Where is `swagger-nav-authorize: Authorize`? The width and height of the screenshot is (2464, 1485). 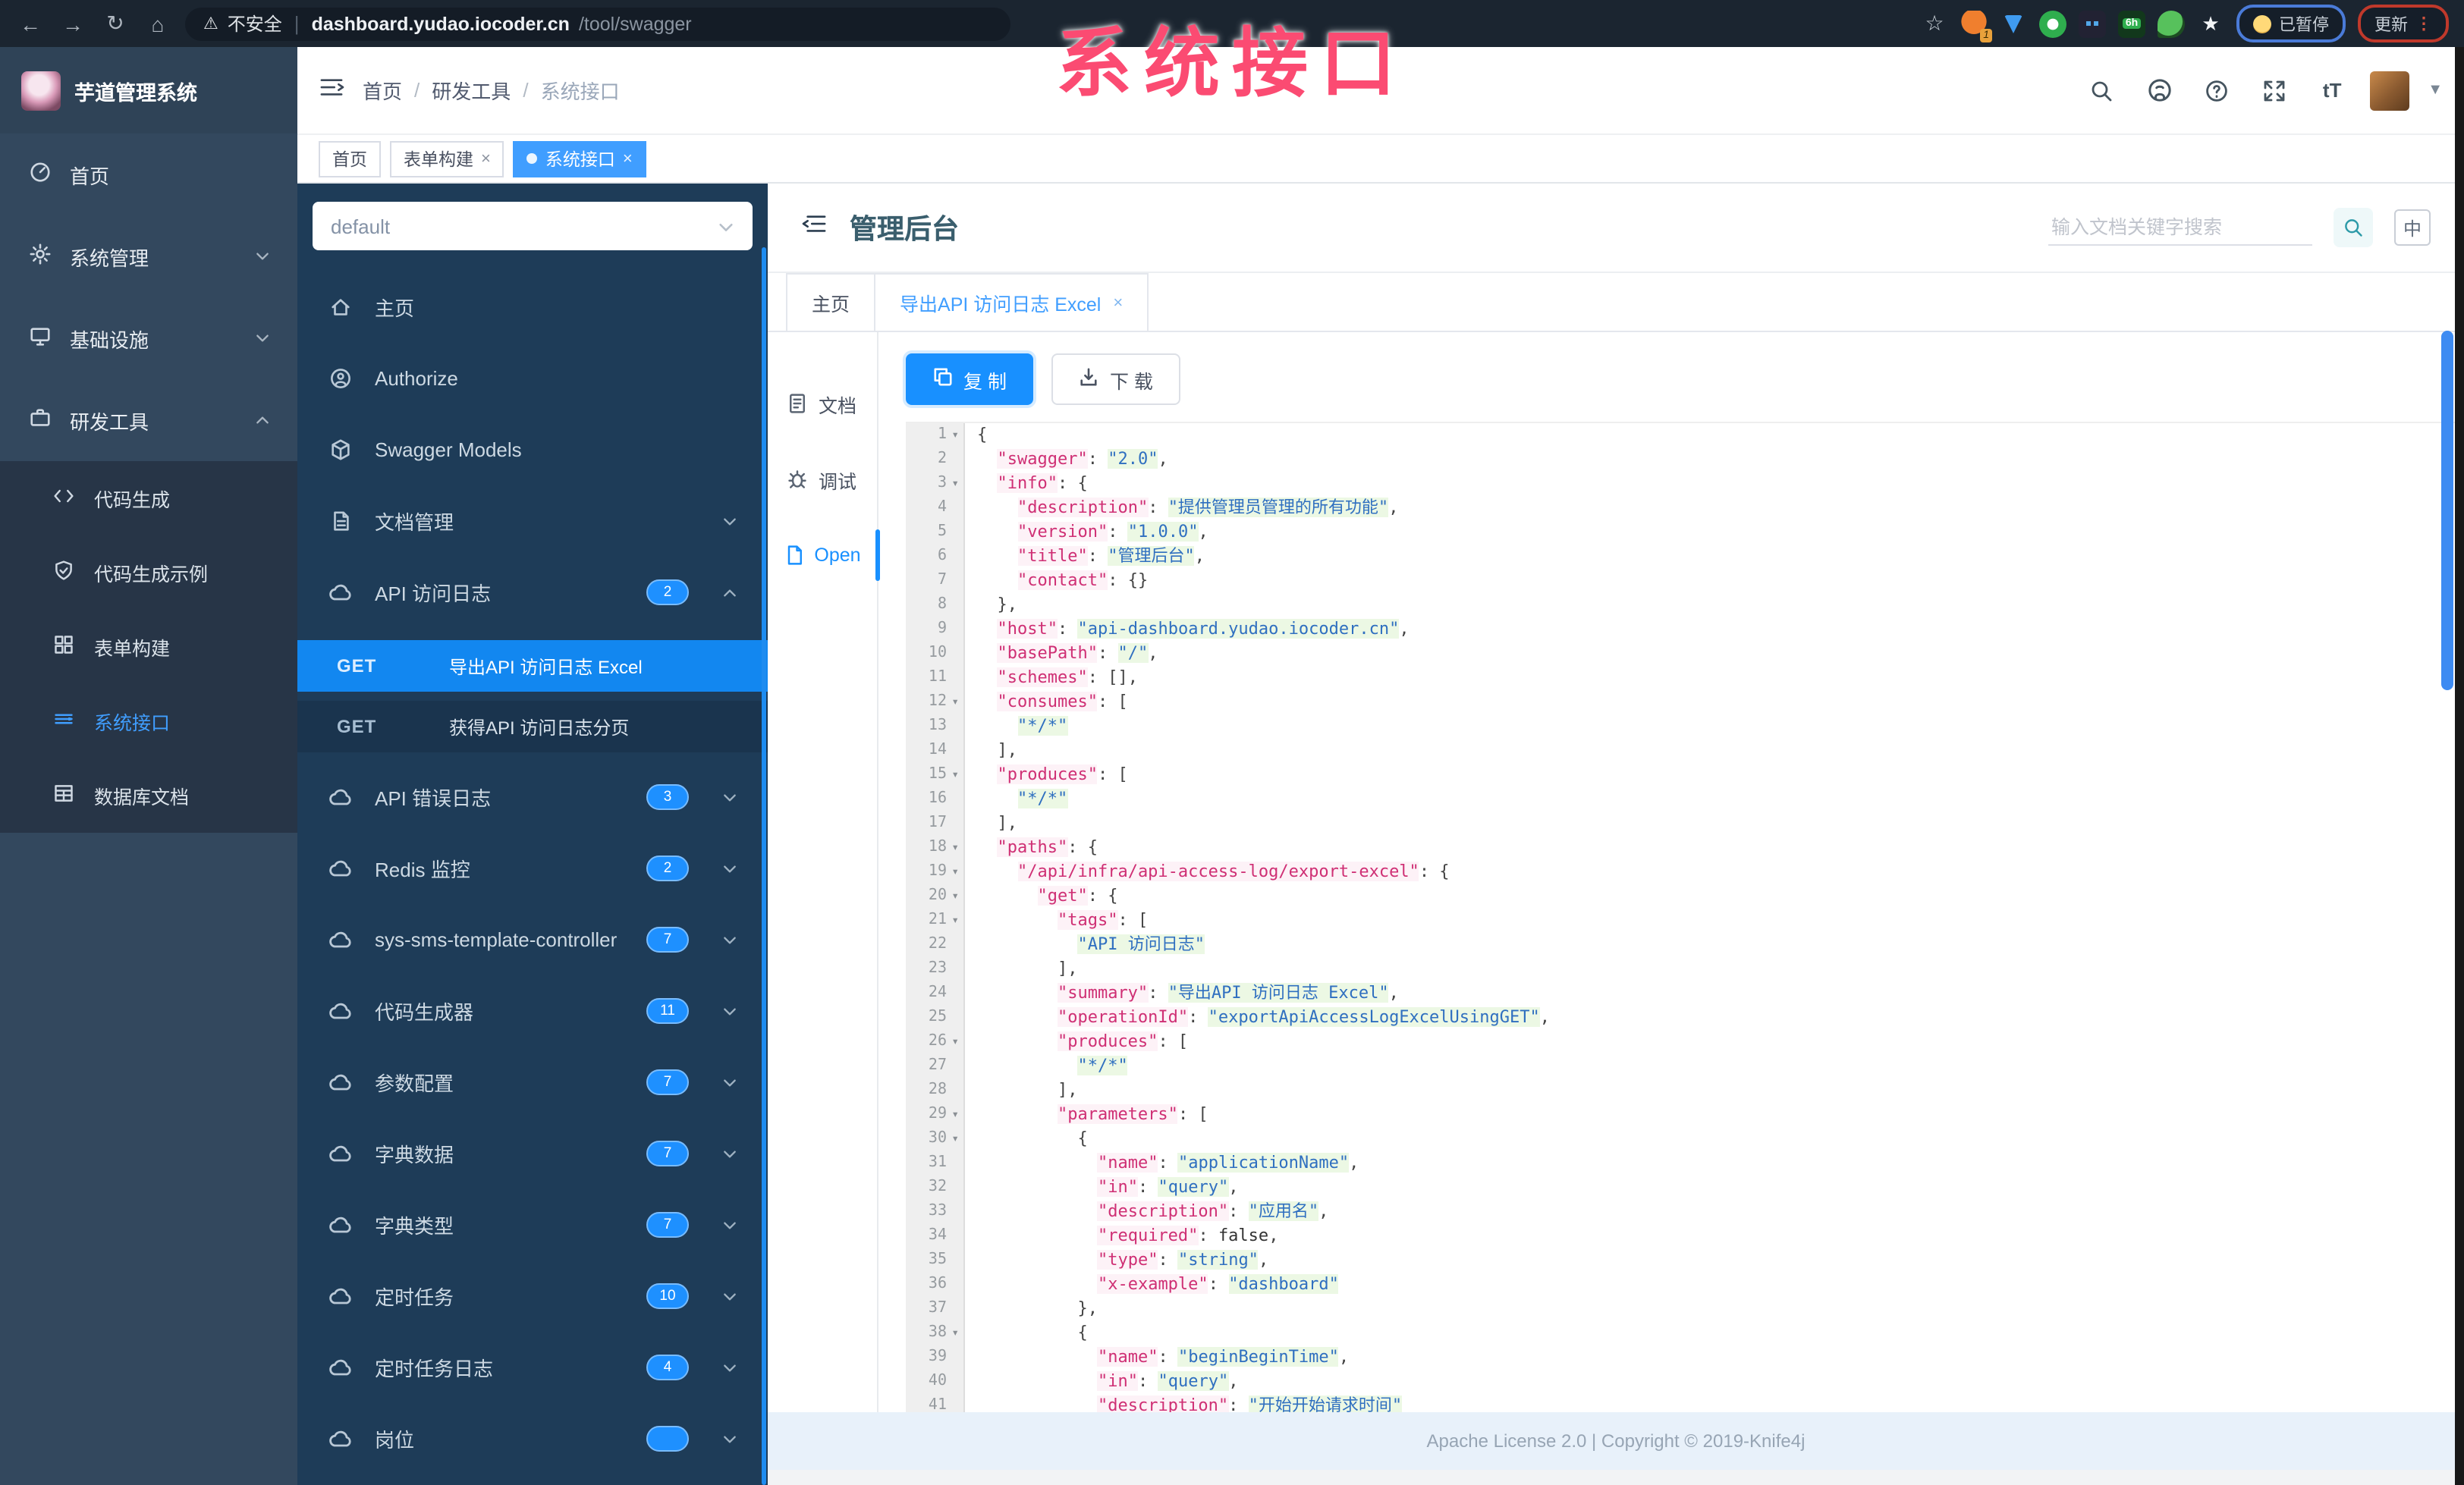
swagger-nav-authorize: Authorize is located at coordinates (532, 378).